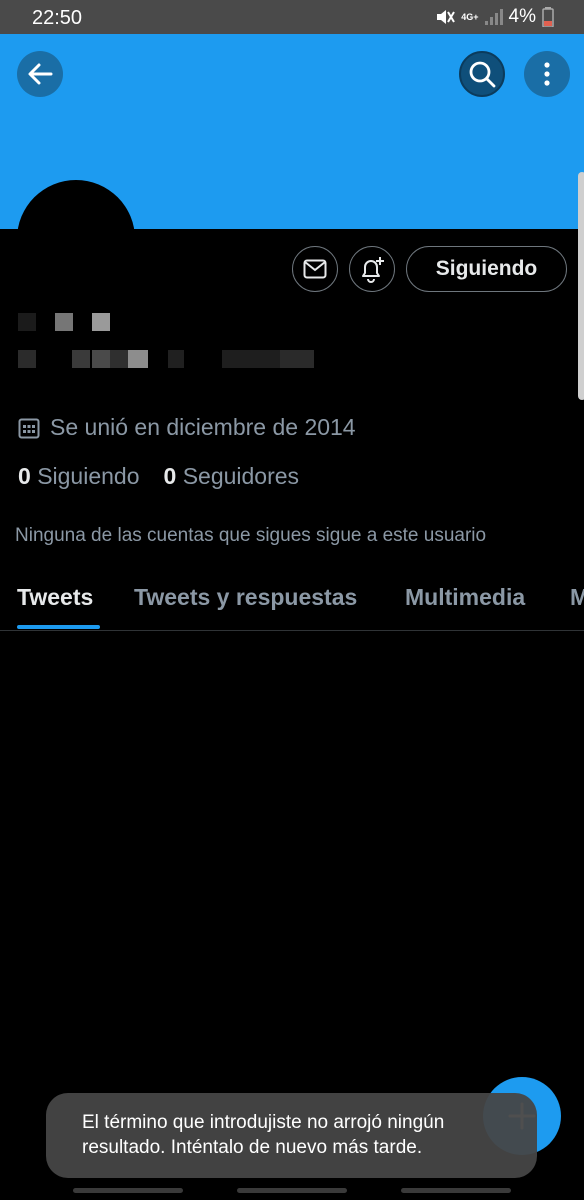 The width and height of the screenshot is (584, 1200). I want to click on battery-level: 4%, so click(522, 16).